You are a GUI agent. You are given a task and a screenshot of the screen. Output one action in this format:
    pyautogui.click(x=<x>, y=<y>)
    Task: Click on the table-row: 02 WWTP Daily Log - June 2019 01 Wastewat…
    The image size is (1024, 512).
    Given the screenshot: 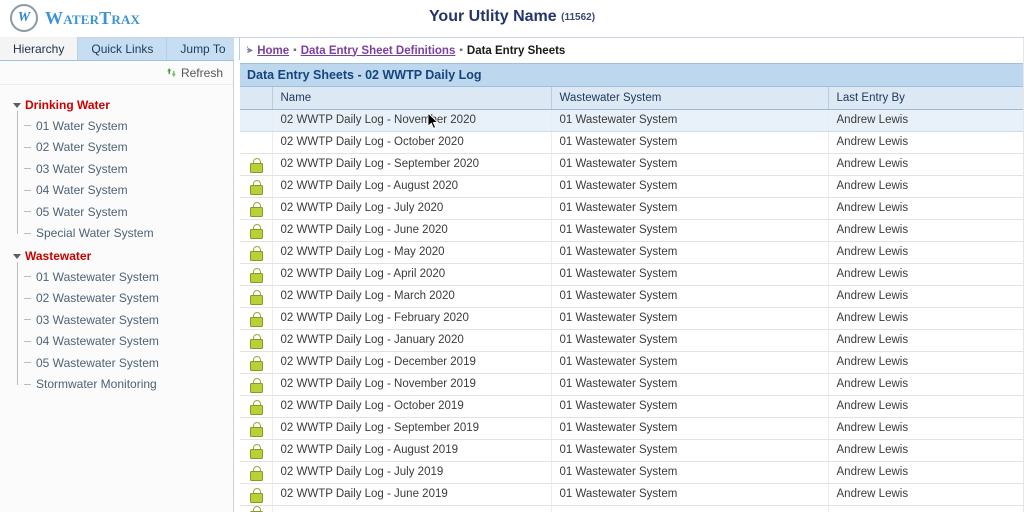 What is the action you would take?
    pyautogui.click(x=632, y=494)
    